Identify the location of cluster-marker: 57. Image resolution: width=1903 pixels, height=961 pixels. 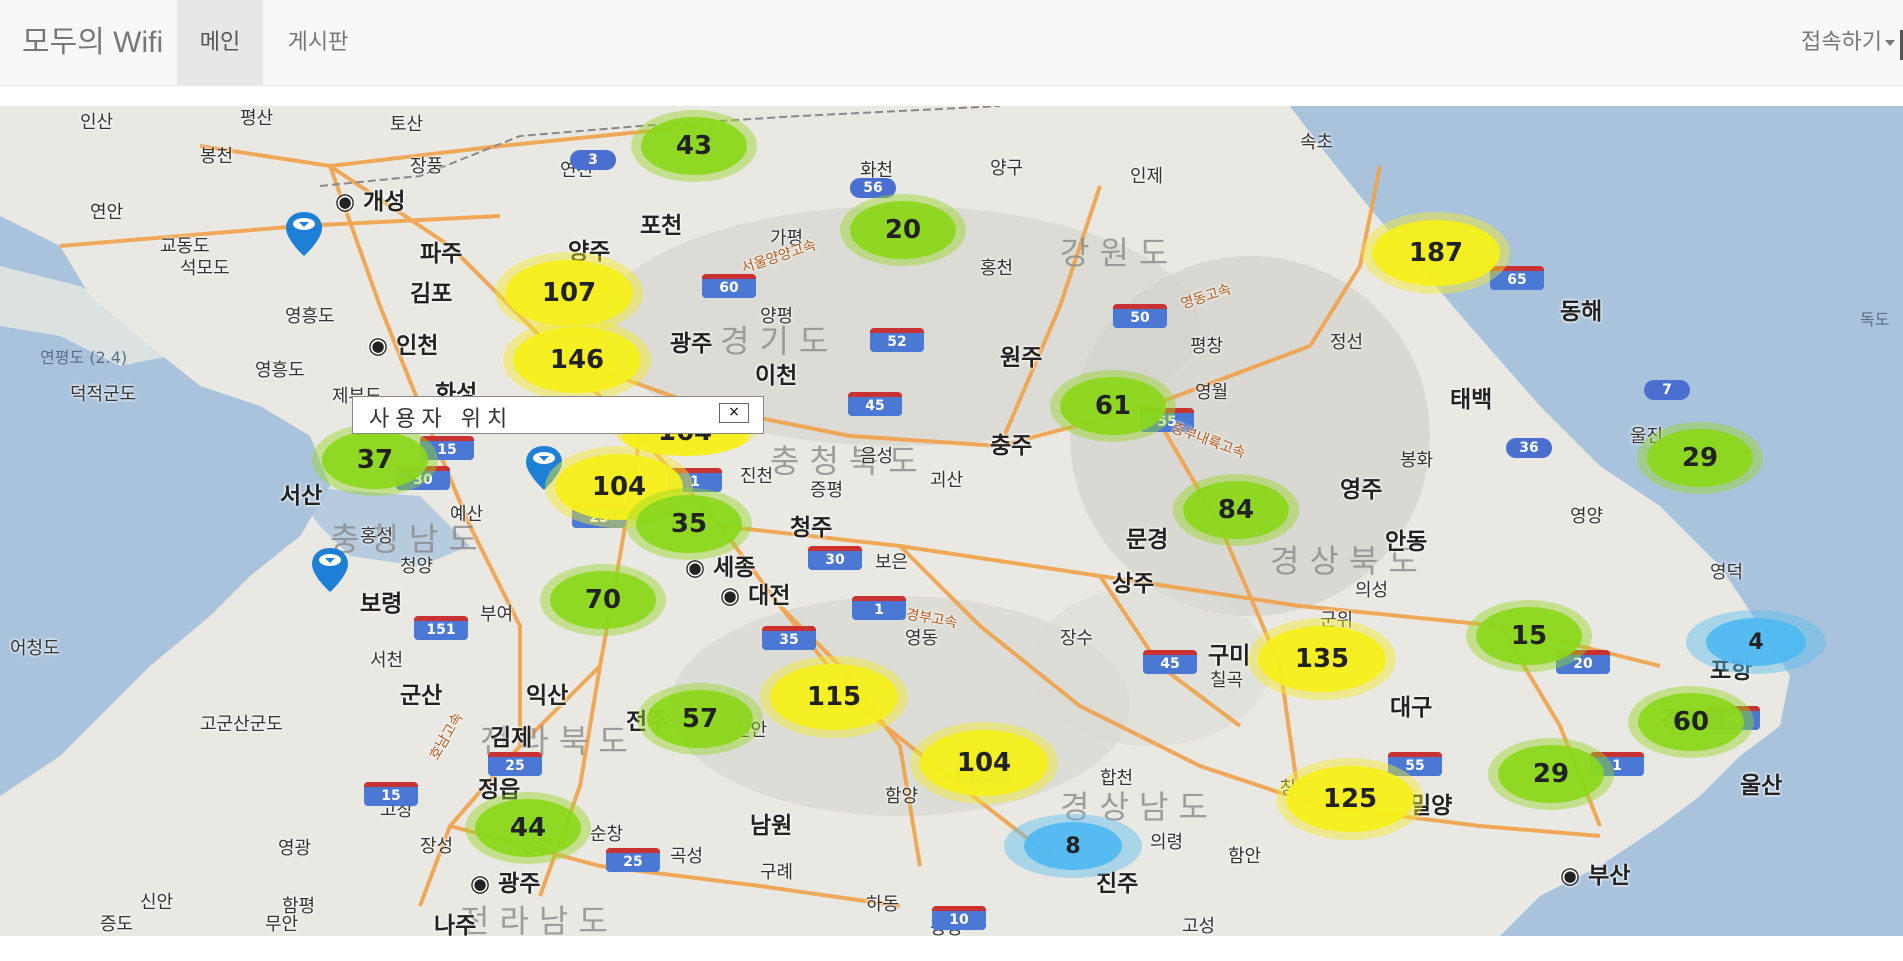
(700, 719).